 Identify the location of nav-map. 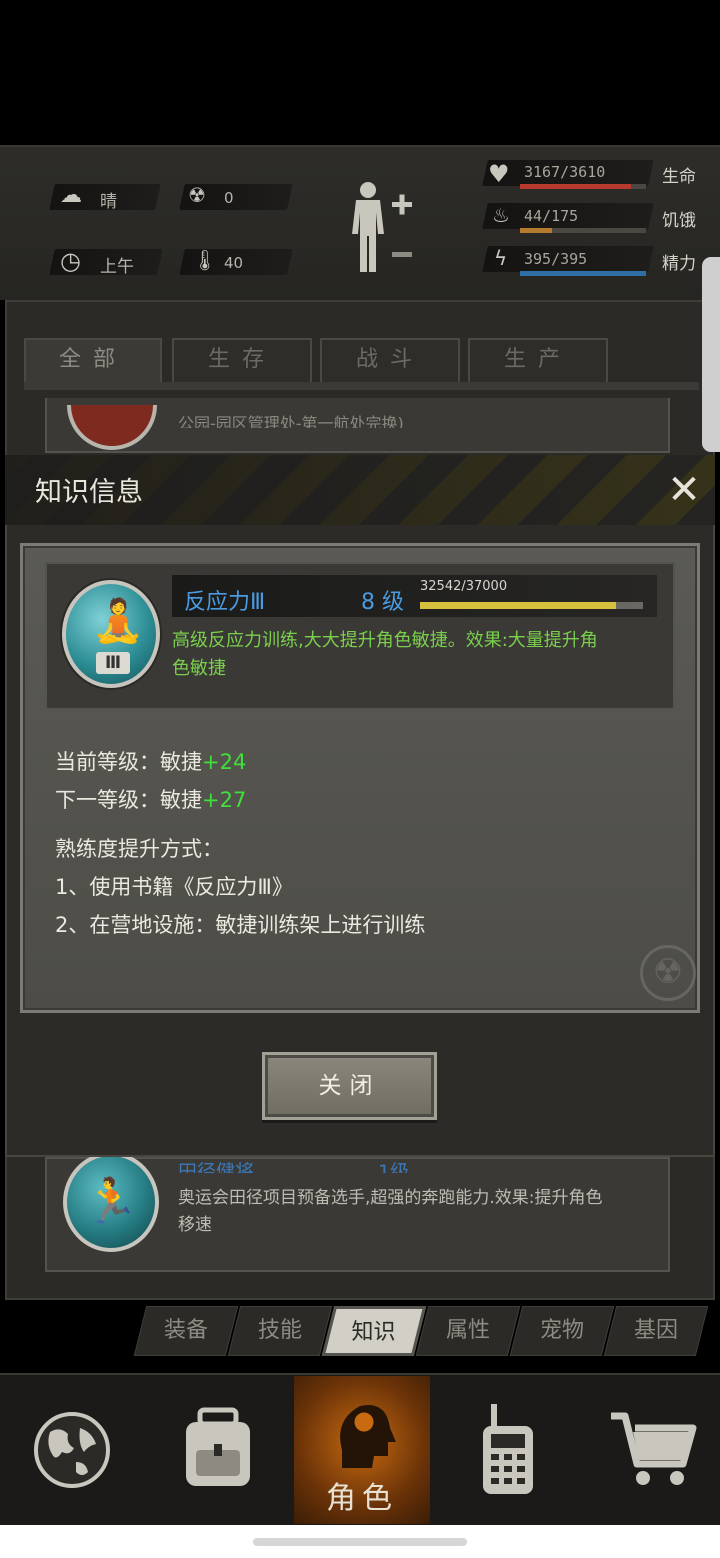
(72, 1450).